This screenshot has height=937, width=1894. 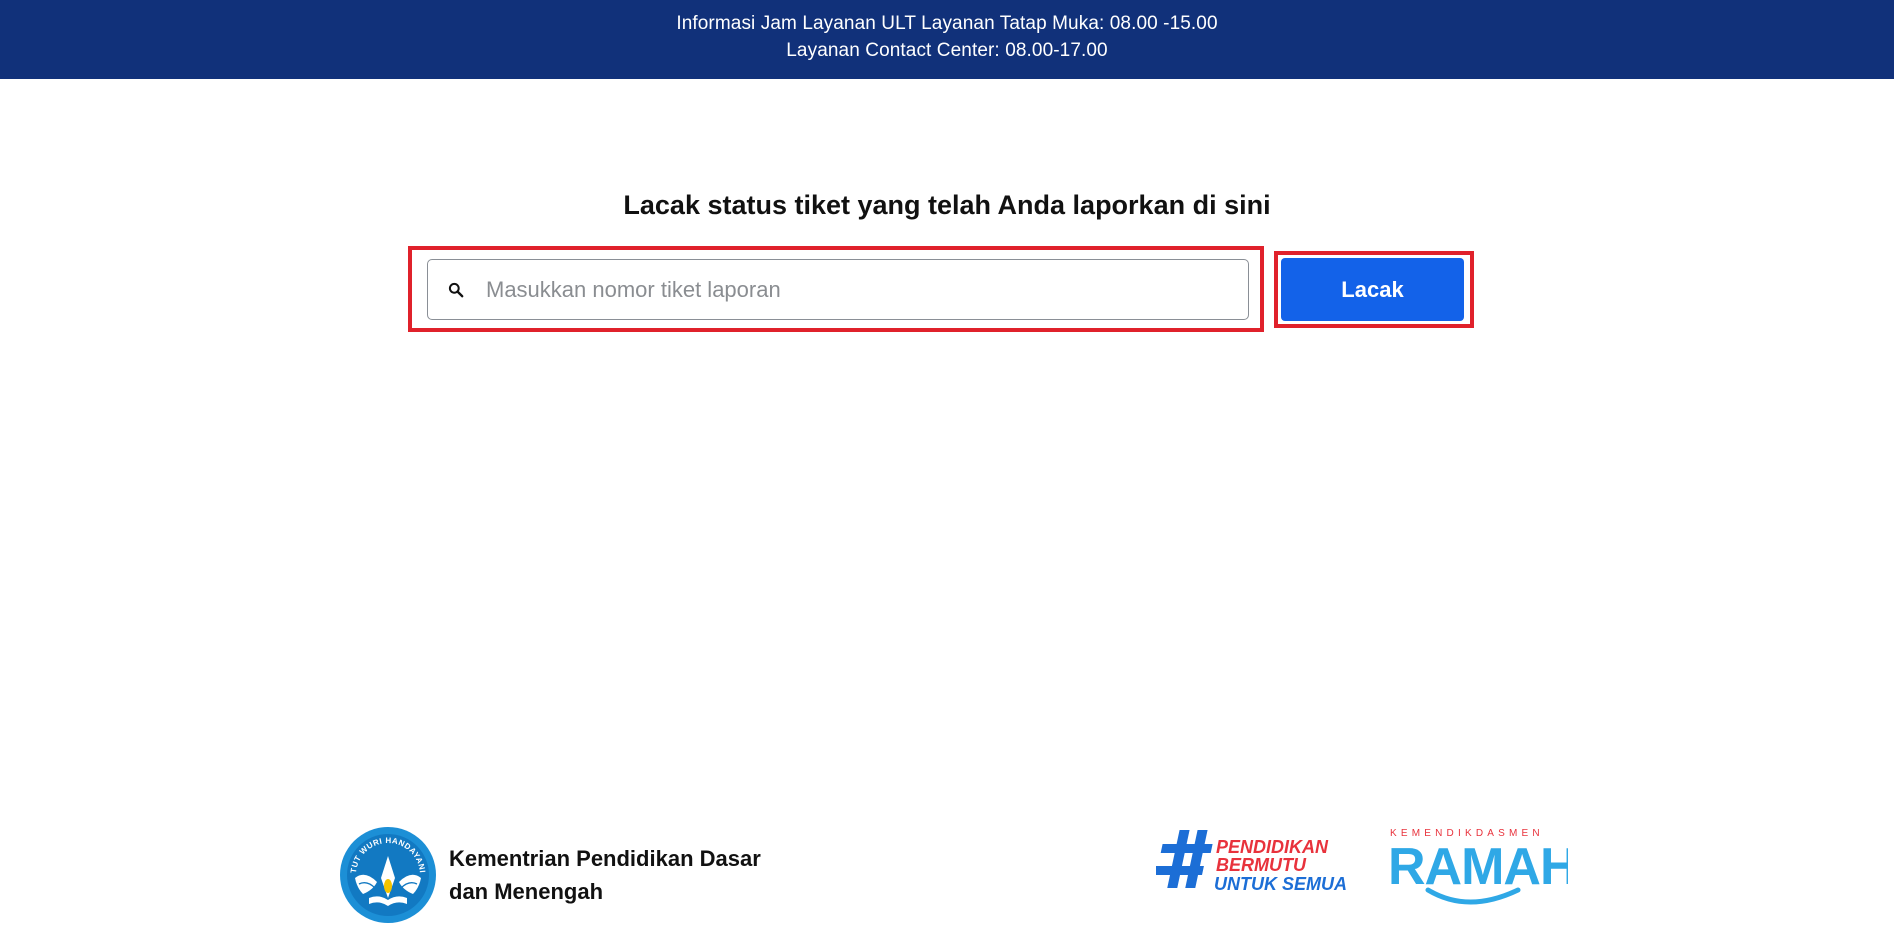 I want to click on ministry-name-line1: Kementrian Pendidikan Dasar, so click(x=605, y=858).